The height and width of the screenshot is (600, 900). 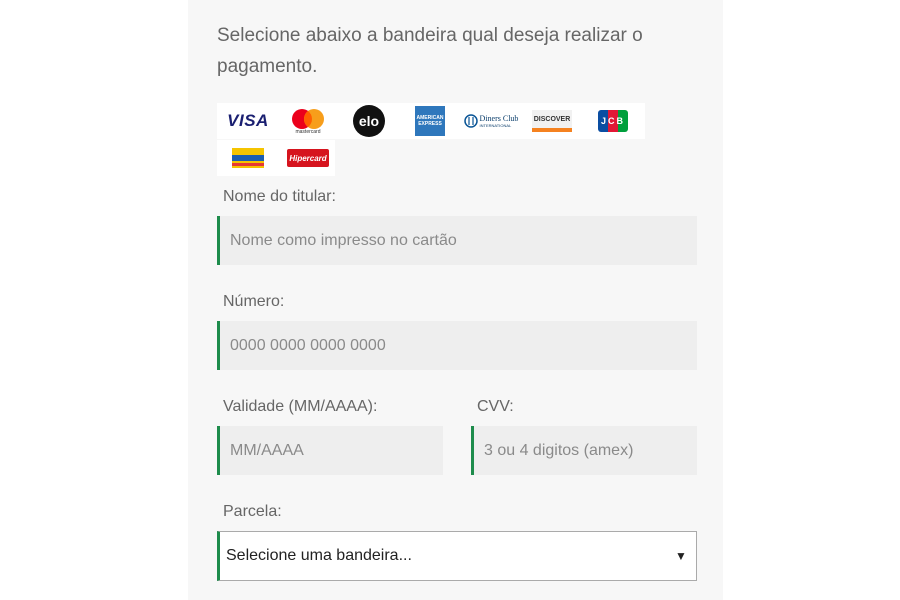 I want to click on jcb-logo: JCB, so click(x=613, y=121).